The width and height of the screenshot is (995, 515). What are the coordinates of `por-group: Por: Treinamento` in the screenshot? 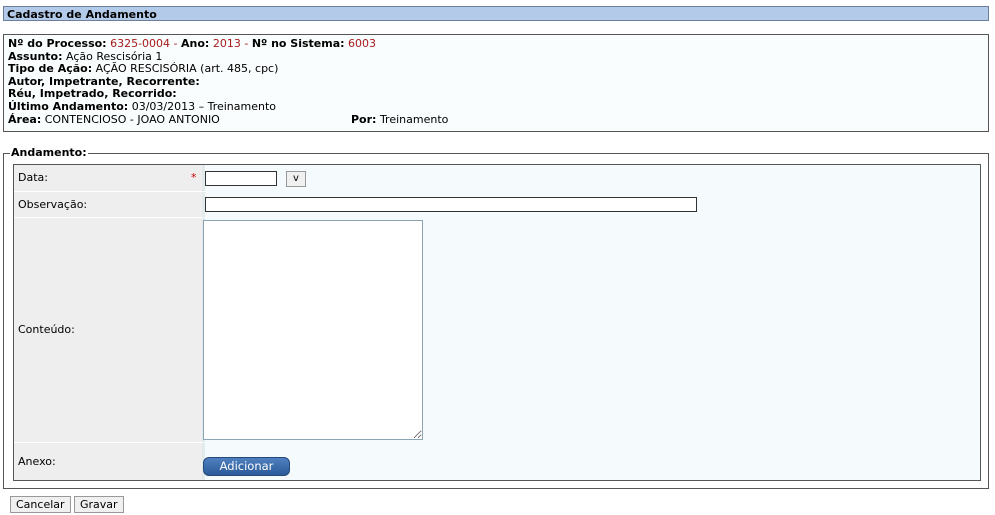 It's located at (400, 119).